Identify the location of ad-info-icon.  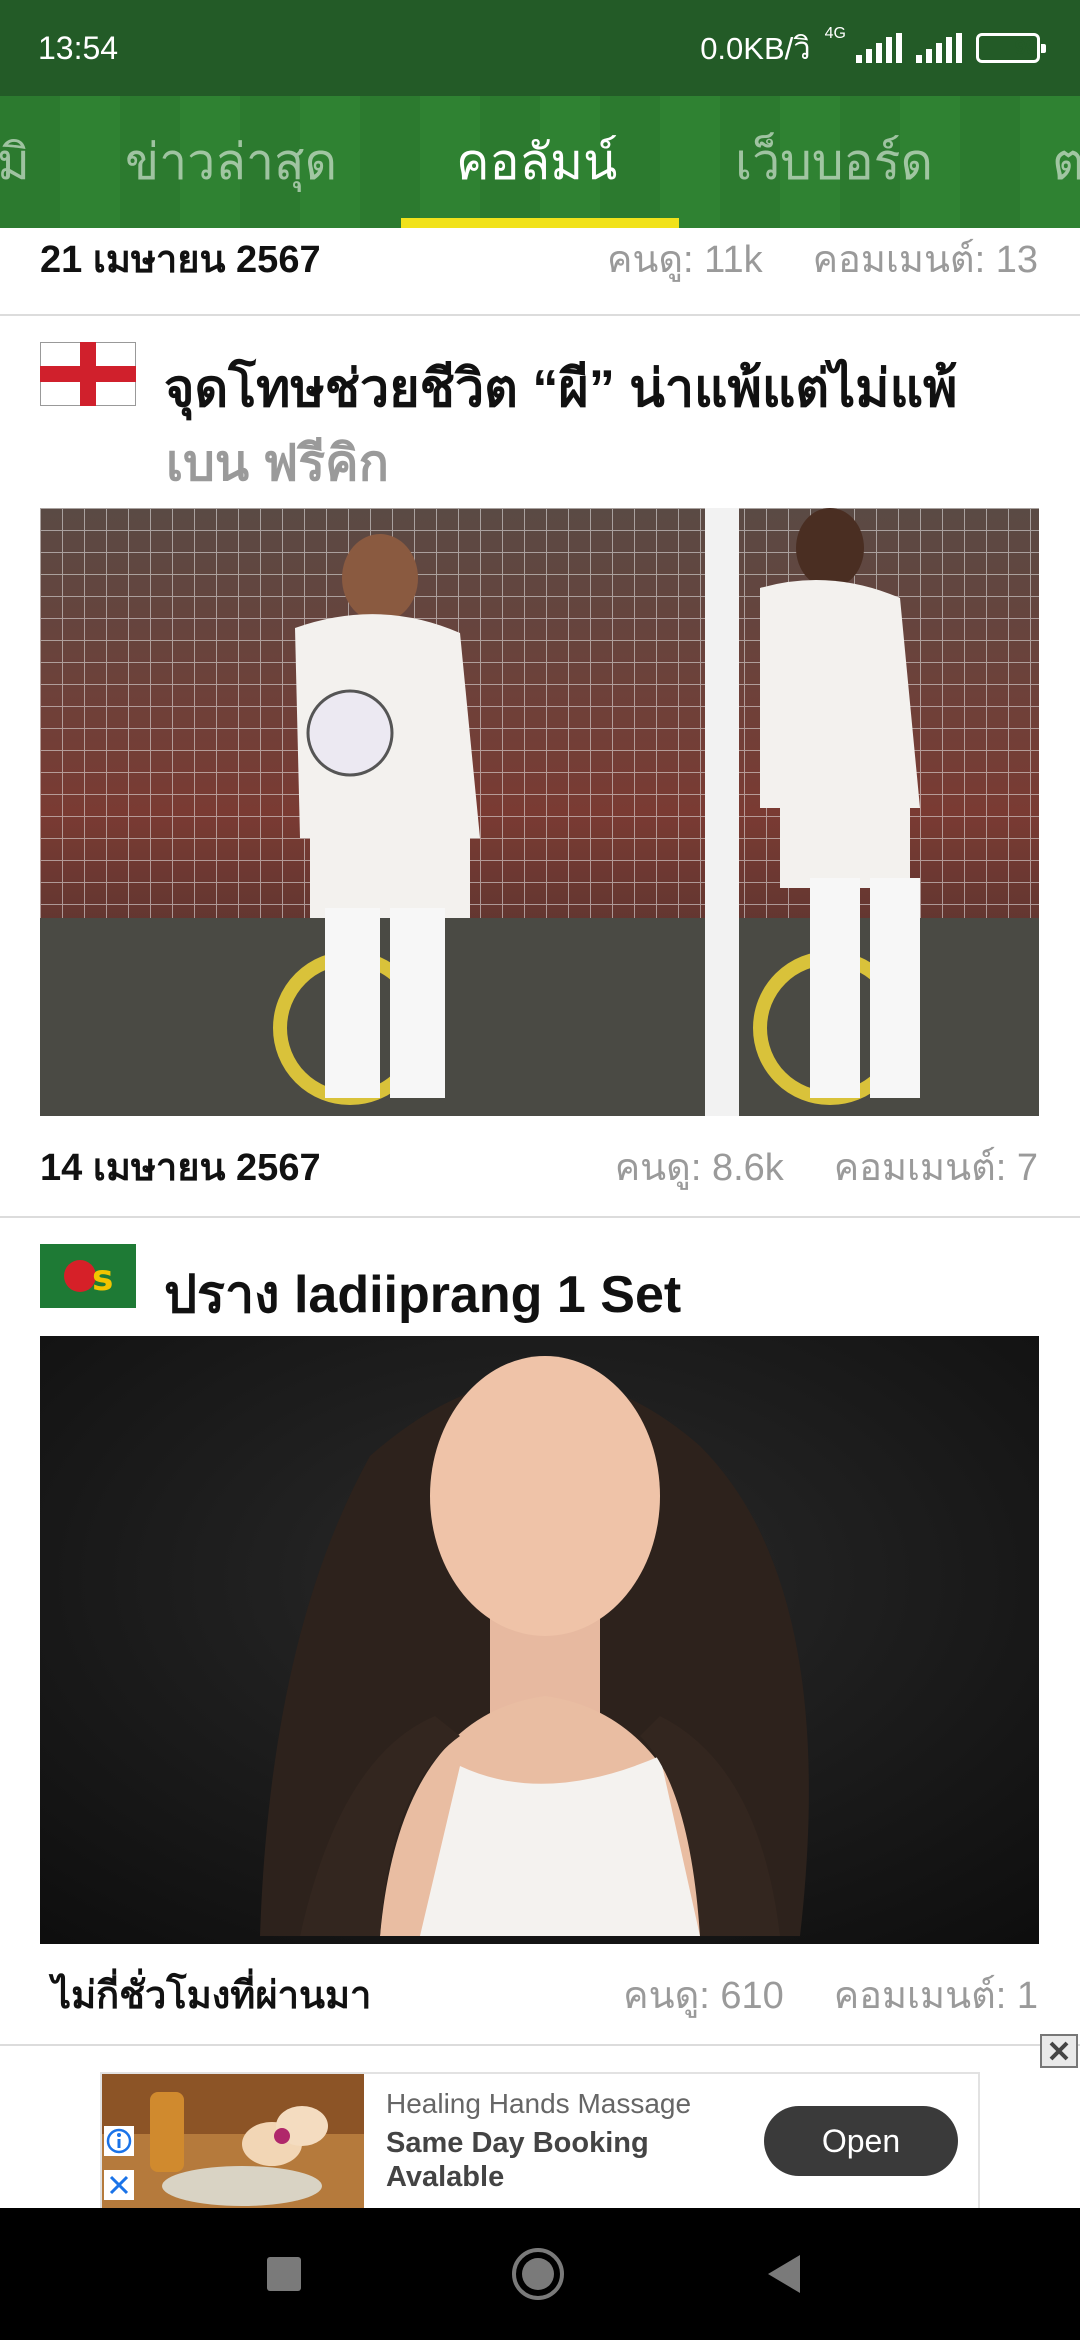
(119, 2141).